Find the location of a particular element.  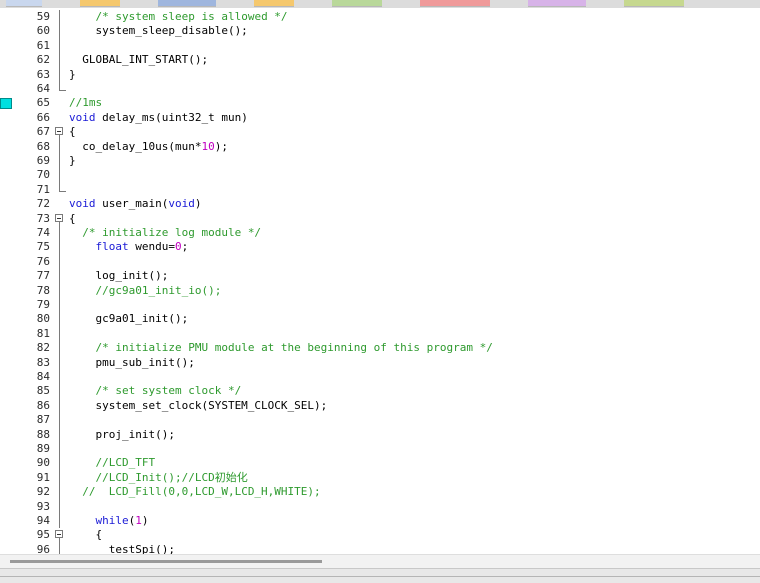

token: { is located at coordinates (86, 535).